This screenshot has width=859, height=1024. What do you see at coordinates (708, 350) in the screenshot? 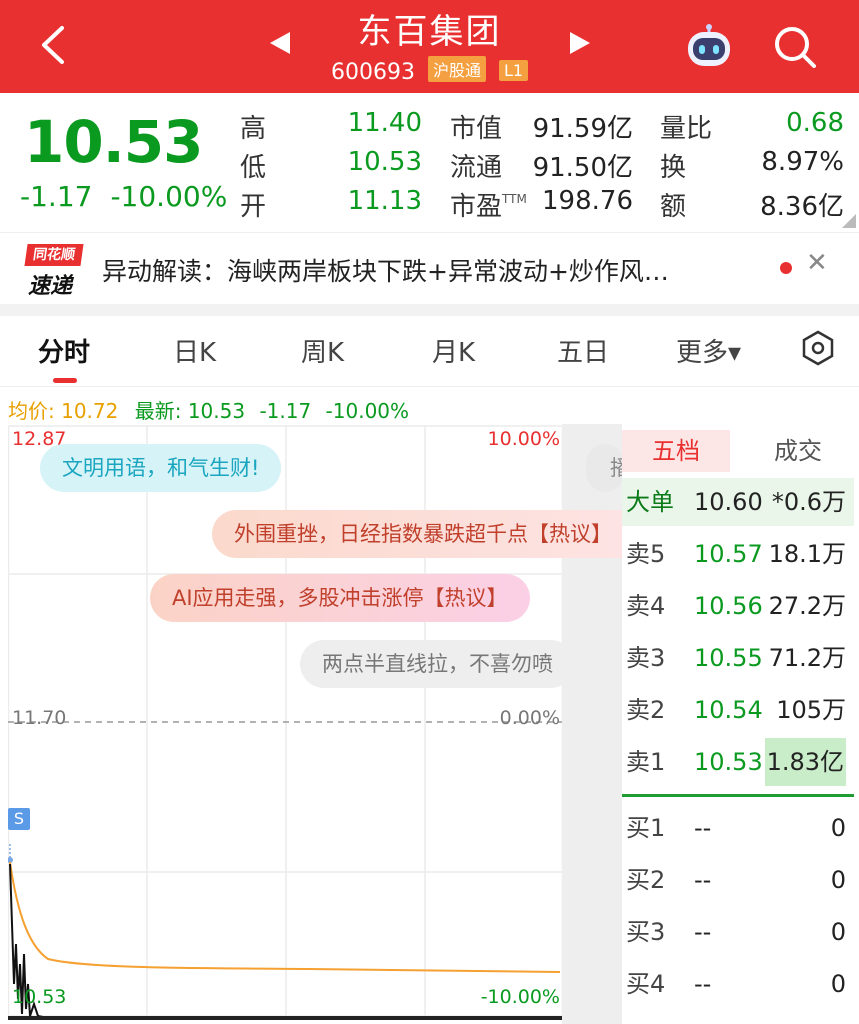
I see `tab-more: 更多▾` at bounding box center [708, 350].